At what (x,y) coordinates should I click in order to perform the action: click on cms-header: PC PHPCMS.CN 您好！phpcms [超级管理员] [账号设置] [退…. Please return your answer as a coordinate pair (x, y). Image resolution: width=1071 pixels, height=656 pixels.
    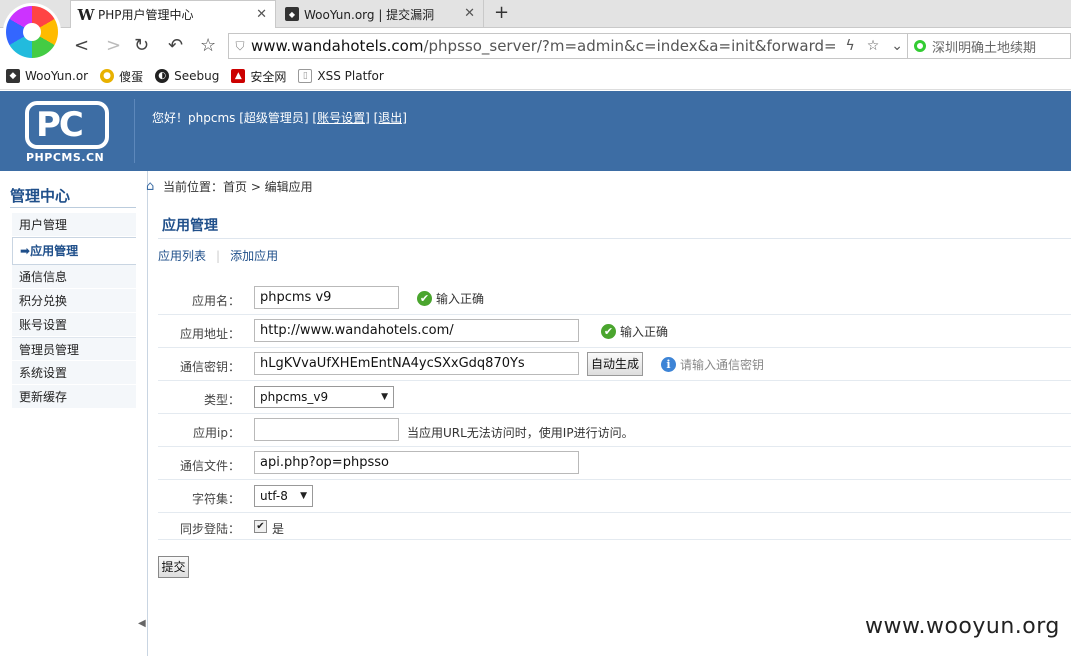
    Looking at the image, I should click on (535, 131).